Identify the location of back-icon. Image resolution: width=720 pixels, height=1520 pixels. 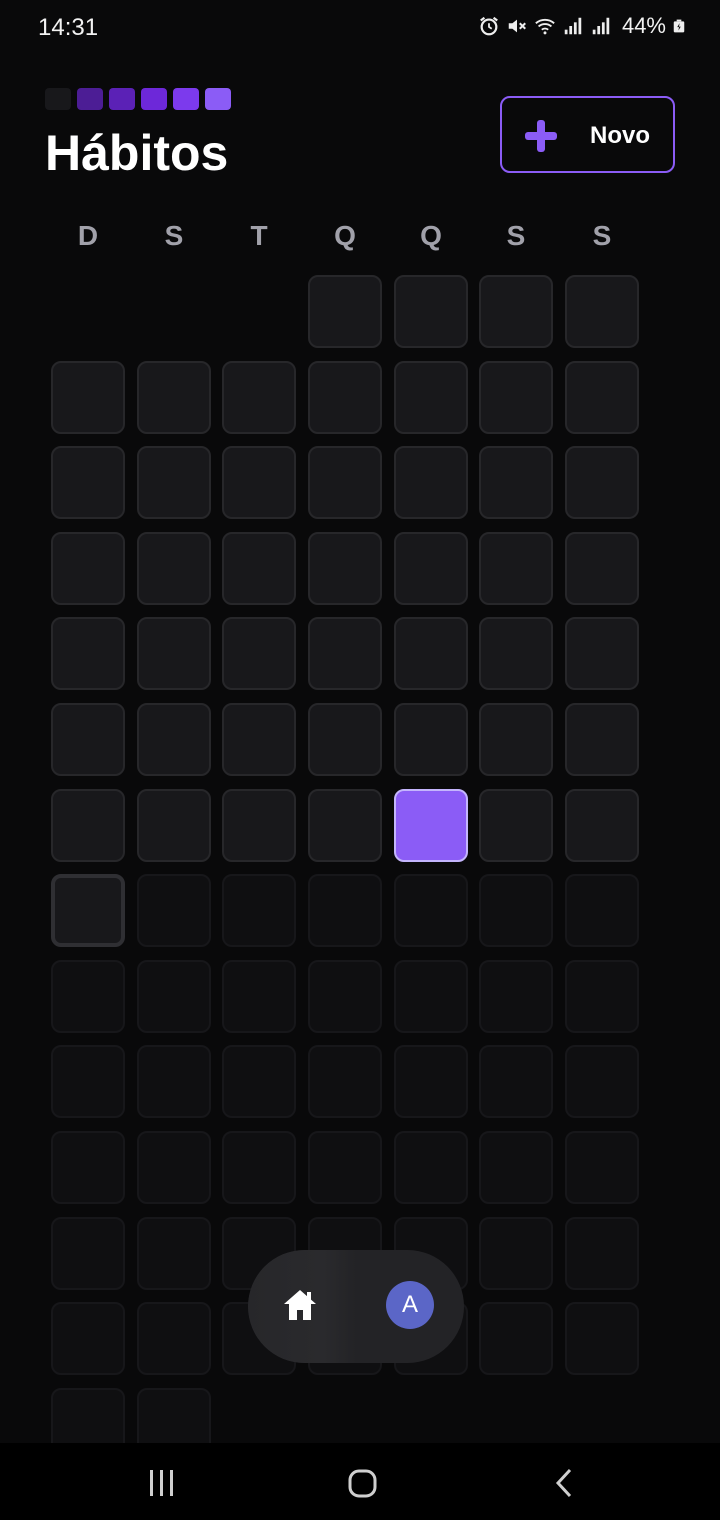
(564, 1483).